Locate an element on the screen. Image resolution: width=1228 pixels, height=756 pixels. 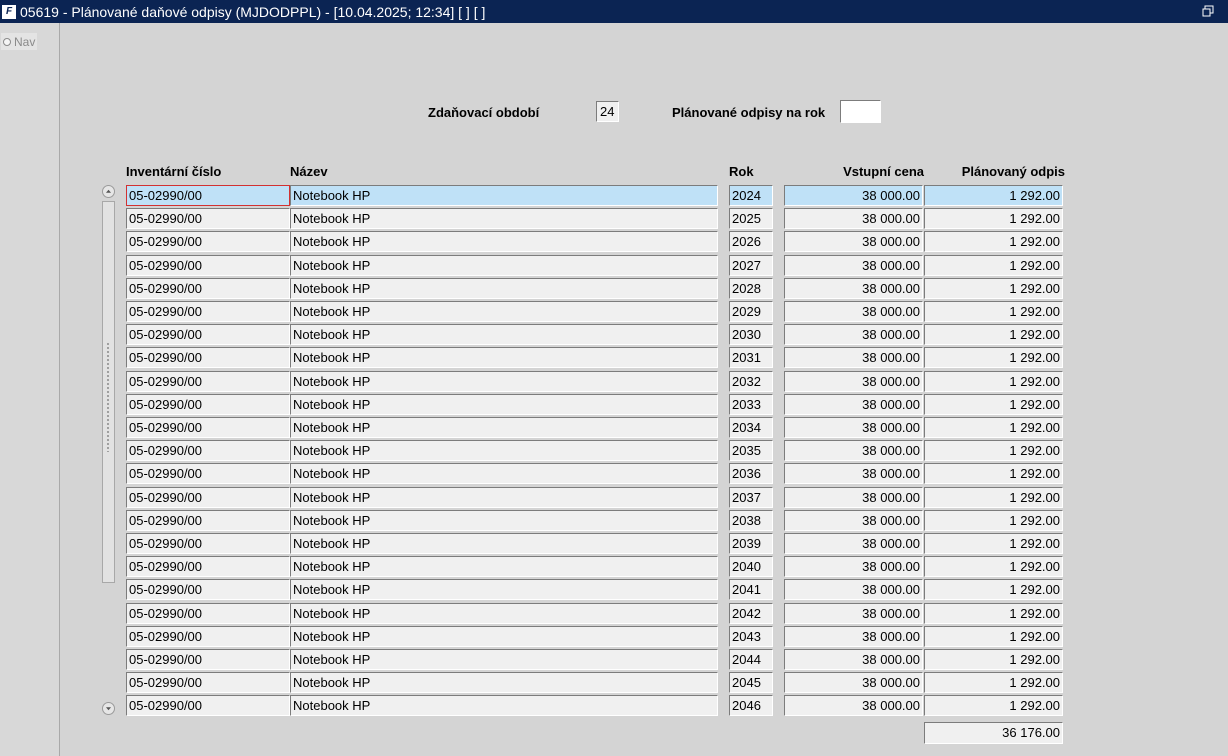
cell-year: 2025 is located at coordinates (751, 218).